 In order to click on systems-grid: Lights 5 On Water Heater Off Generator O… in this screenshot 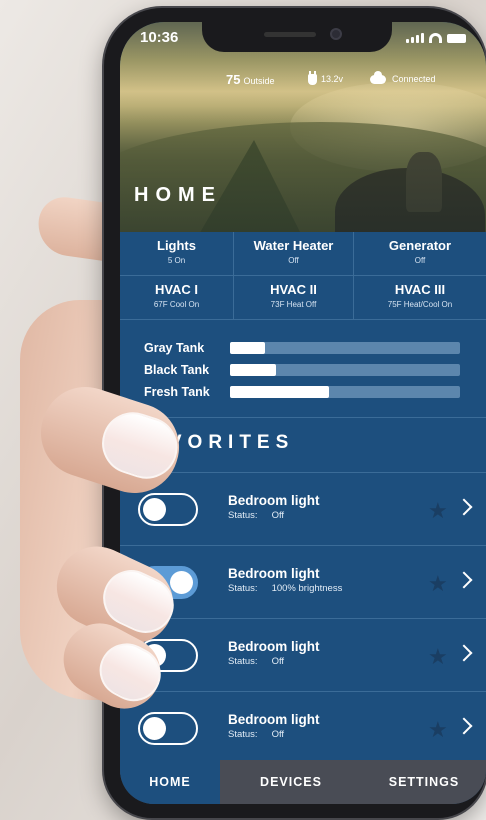, I will do `click(303, 276)`.